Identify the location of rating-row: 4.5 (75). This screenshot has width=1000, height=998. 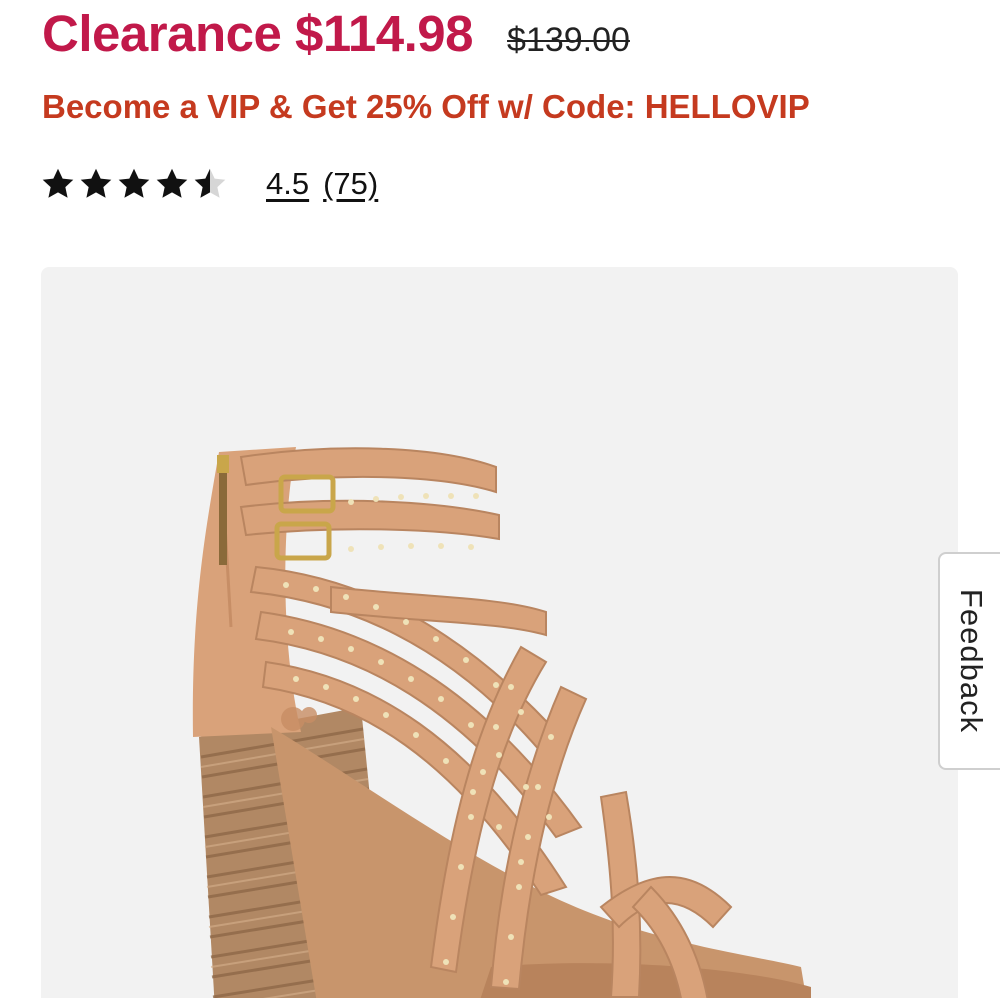
(209, 184).